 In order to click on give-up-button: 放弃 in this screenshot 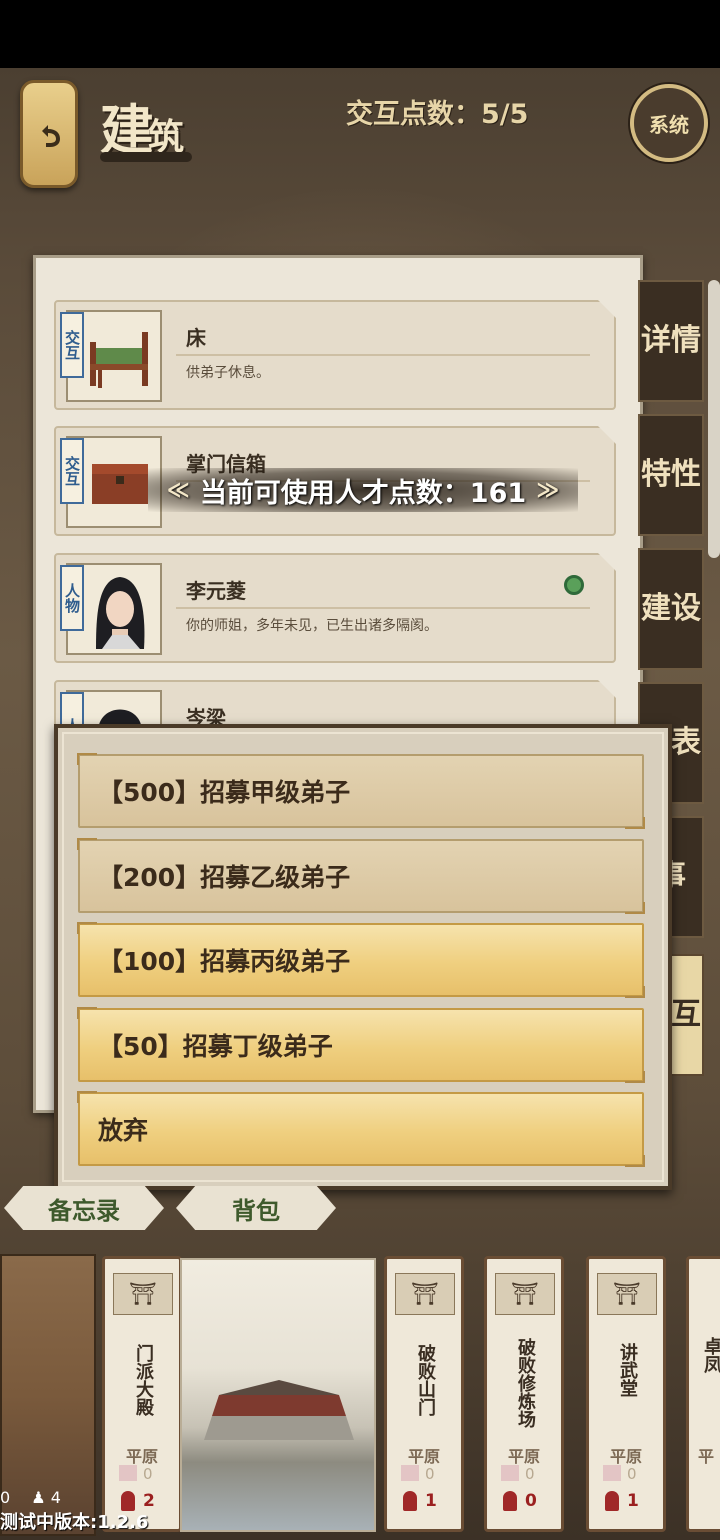, I will do `click(361, 1129)`.